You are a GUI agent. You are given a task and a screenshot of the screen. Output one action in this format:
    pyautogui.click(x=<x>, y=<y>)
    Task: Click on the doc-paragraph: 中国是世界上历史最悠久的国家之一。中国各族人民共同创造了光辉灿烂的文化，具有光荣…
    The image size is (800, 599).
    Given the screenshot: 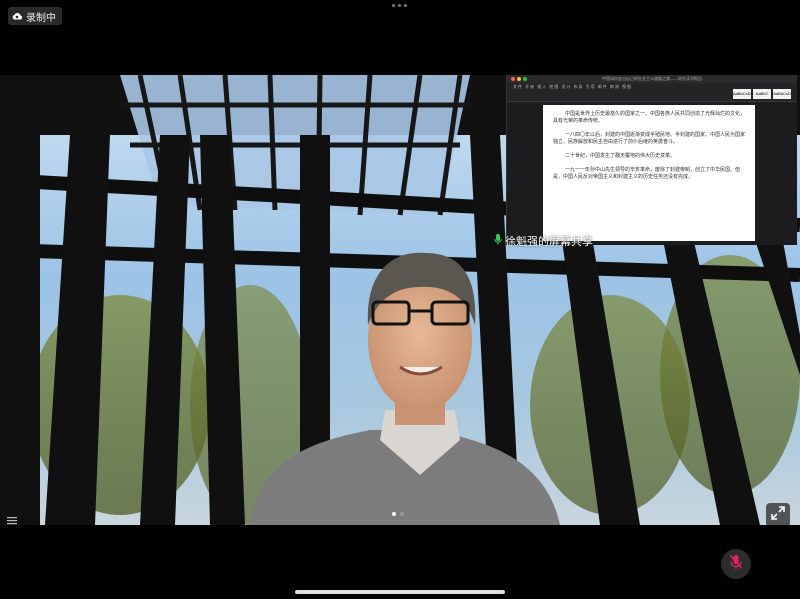 What is the action you would take?
    pyautogui.click(x=649, y=117)
    